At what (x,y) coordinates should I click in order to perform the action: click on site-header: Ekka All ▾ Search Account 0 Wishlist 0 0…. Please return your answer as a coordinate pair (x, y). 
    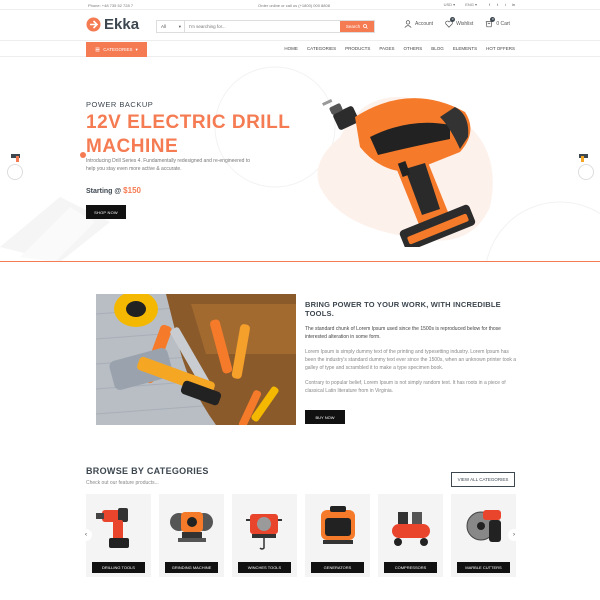
    Looking at the image, I should click on (300, 26).